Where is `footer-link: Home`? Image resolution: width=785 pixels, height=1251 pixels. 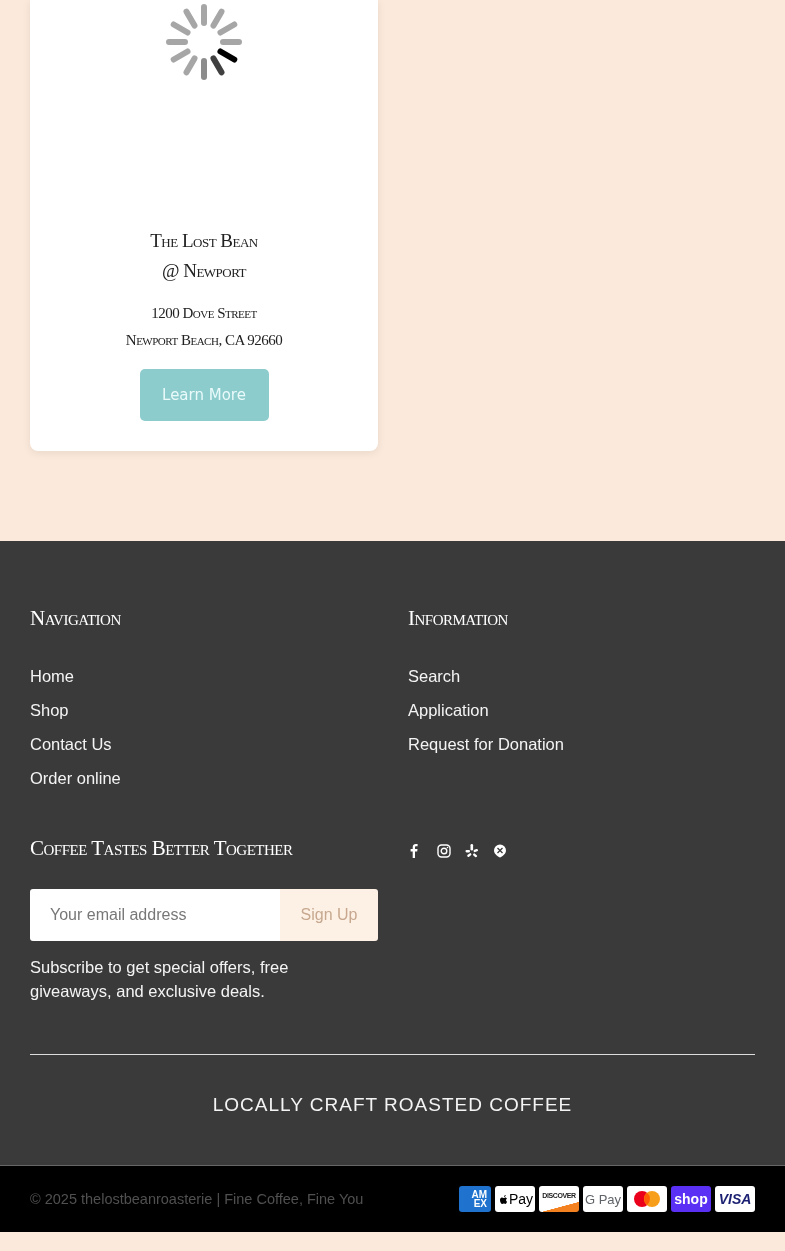 footer-link: Home is located at coordinates (52, 676).